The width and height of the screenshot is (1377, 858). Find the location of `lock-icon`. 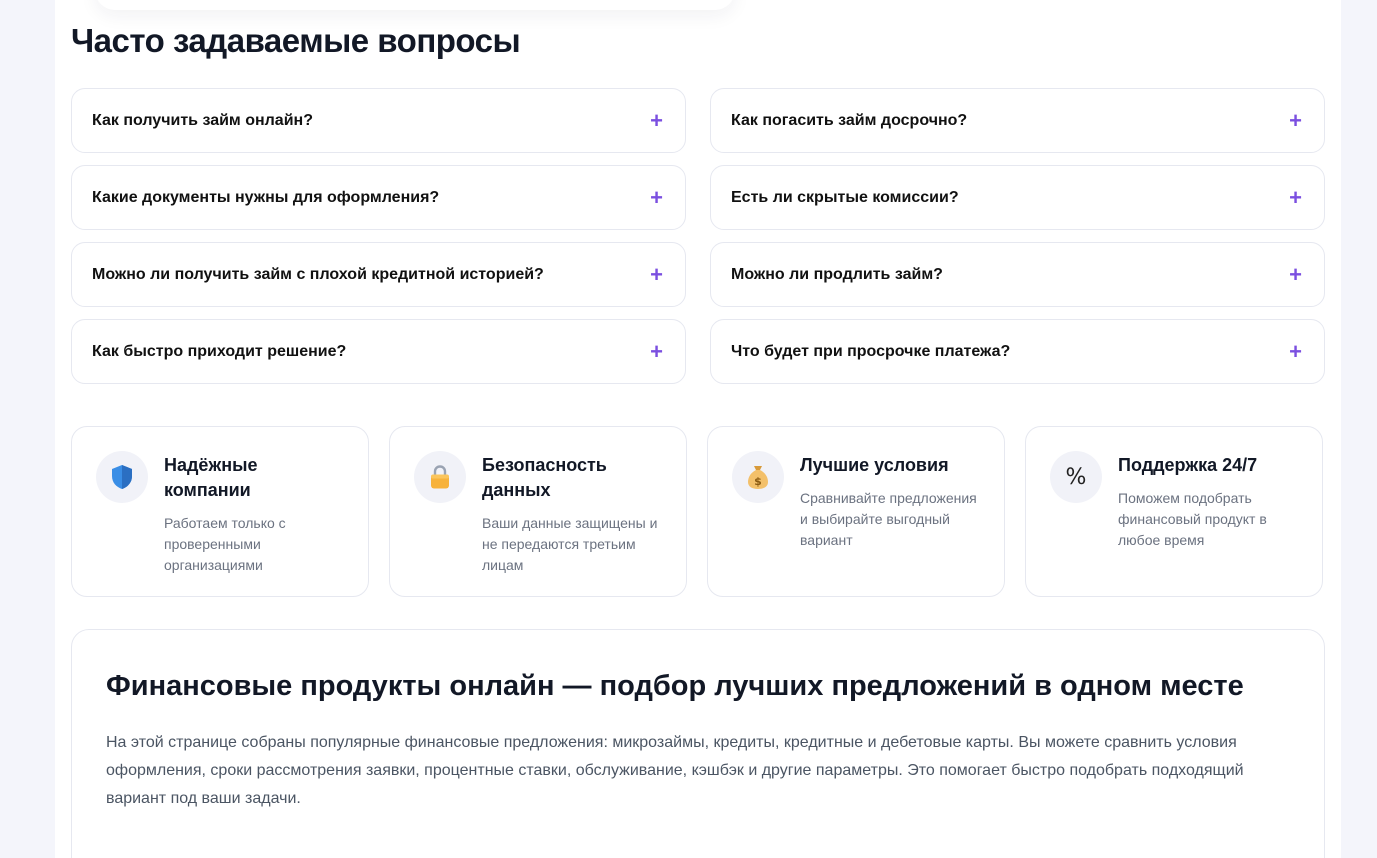

lock-icon is located at coordinates (440, 477).